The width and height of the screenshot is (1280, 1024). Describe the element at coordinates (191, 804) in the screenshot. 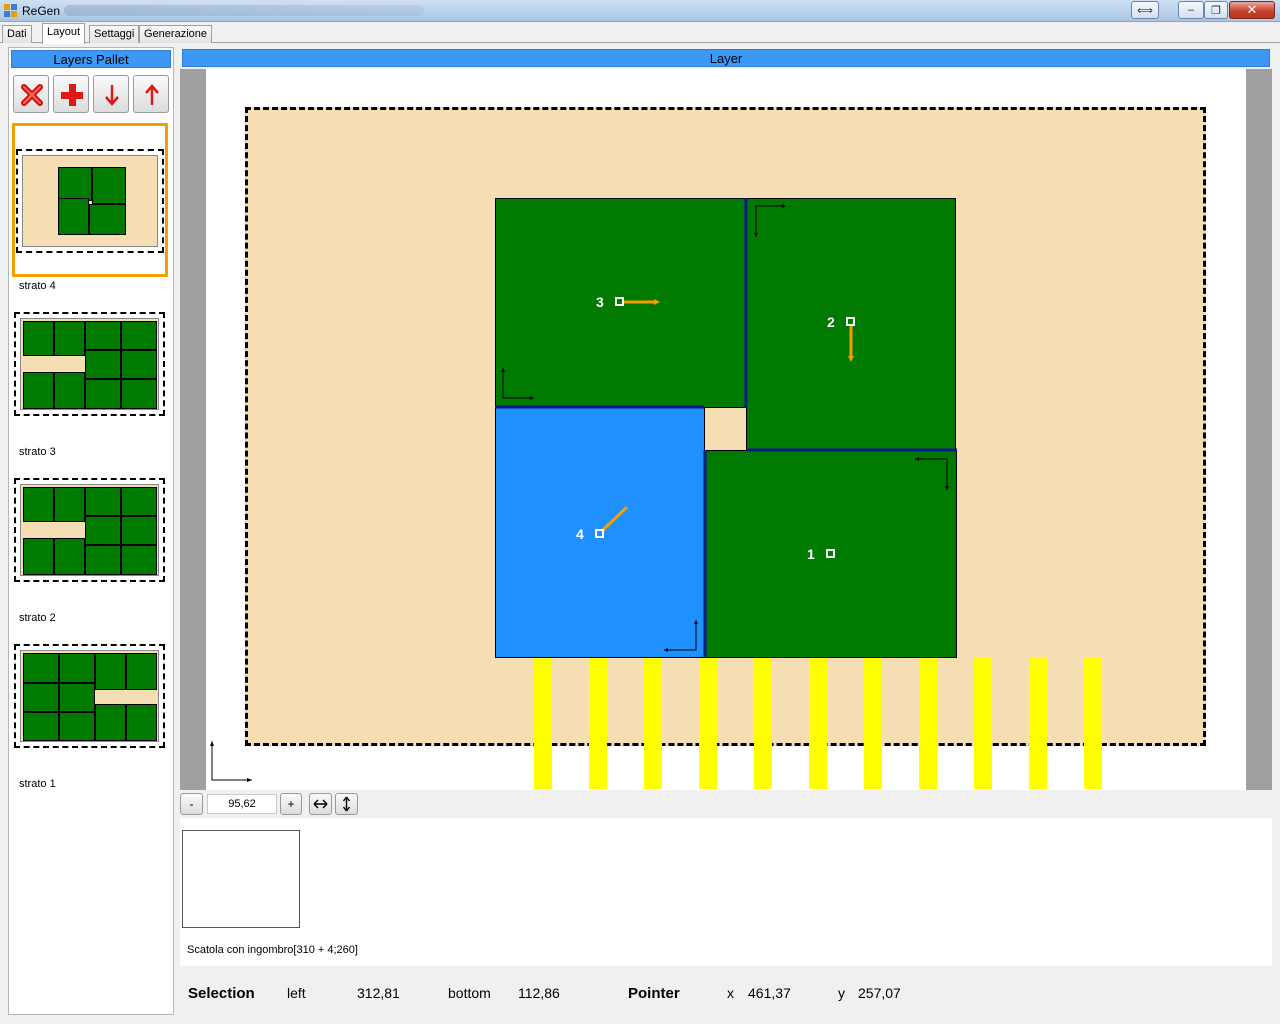

I see `zoom-out-button: -` at that location.